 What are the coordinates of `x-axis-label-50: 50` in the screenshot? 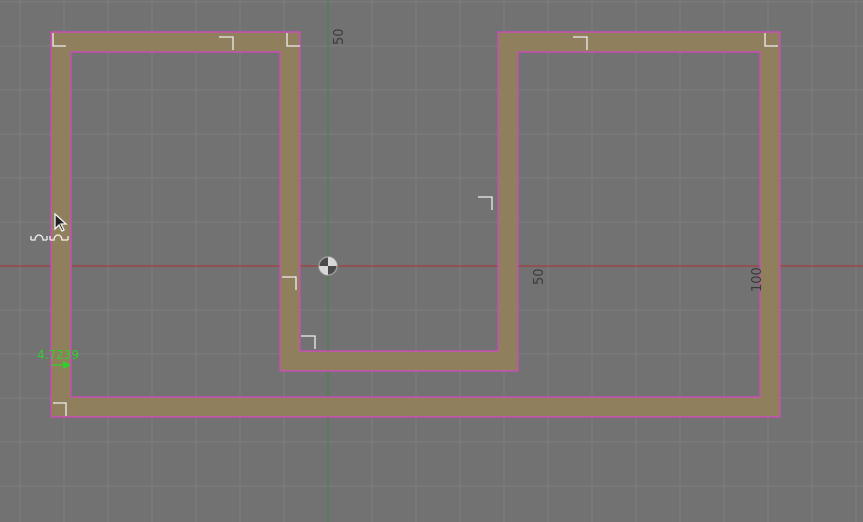 It's located at (539, 276).